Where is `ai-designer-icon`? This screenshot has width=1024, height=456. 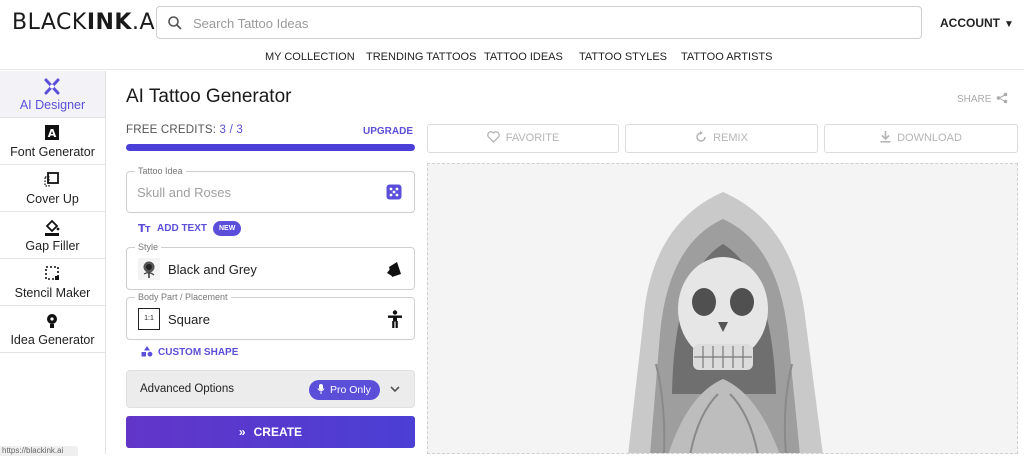
ai-designer-icon is located at coordinates (52, 86).